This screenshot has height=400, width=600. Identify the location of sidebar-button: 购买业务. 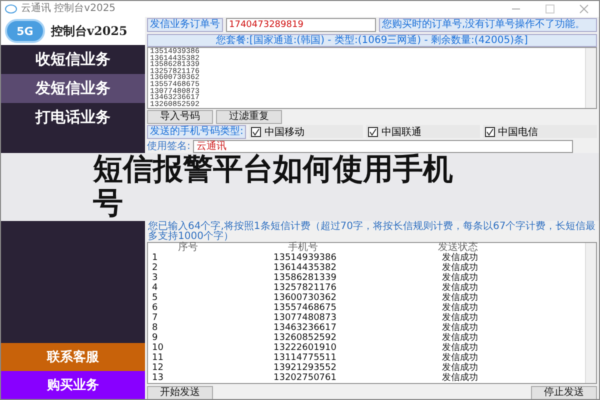
(73, 385).